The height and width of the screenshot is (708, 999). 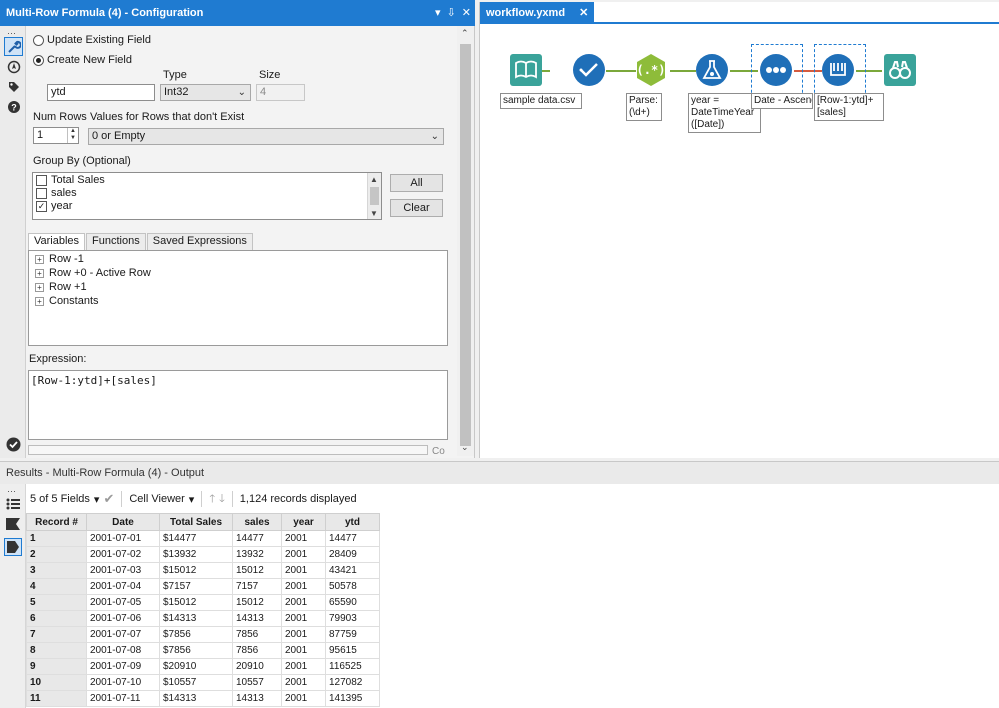 I want to click on tag-icon, so click(x=13, y=525).